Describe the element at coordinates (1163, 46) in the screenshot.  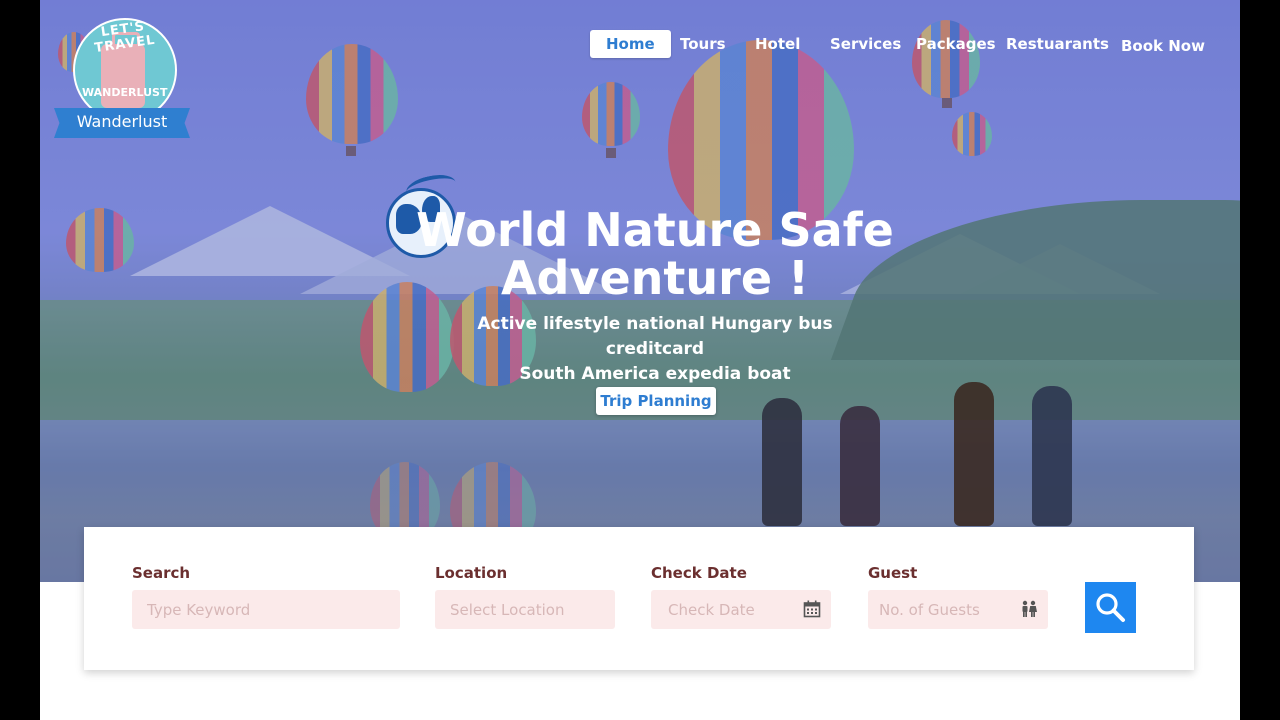
I see `nav-book-now: Book Now` at that location.